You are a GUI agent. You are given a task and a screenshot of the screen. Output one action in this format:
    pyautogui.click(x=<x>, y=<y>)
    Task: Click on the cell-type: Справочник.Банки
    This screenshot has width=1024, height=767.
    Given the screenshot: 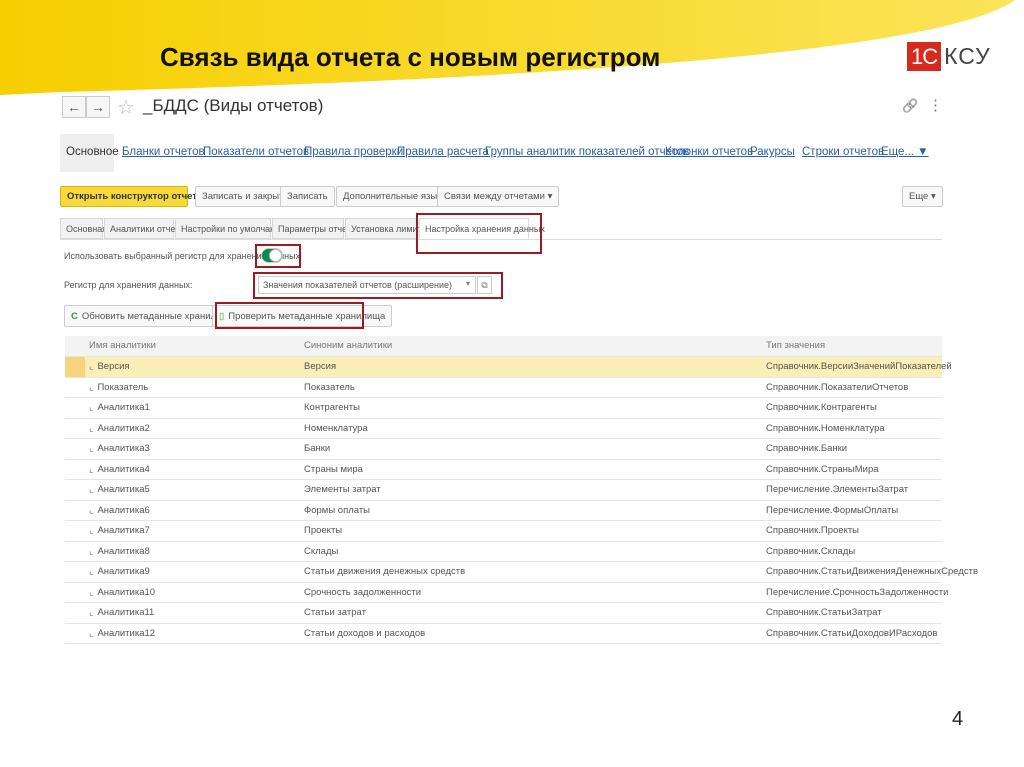 What is the action you would take?
    pyautogui.click(x=807, y=449)
    